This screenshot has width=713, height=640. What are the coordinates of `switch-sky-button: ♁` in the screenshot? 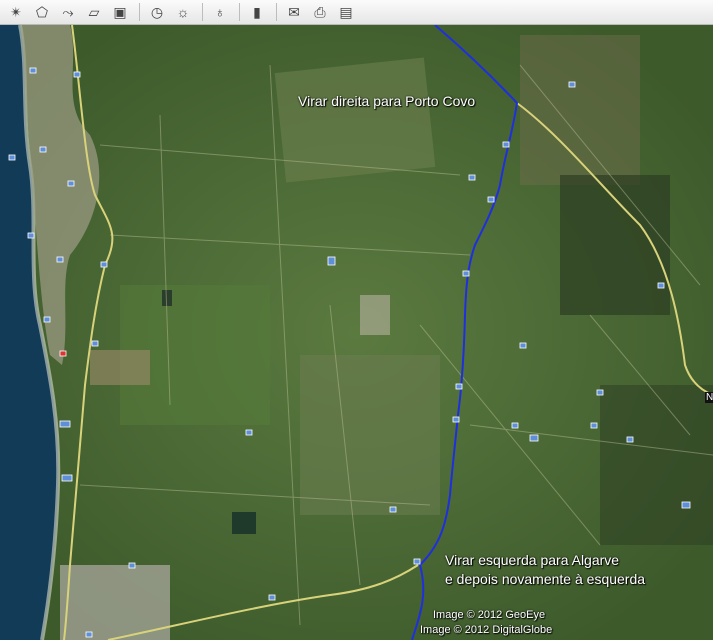 It's located at (220, 12).